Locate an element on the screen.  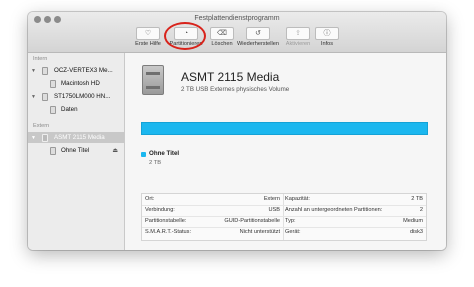
restore-label: Wiederherstellen is located at coordinates (258, 44).